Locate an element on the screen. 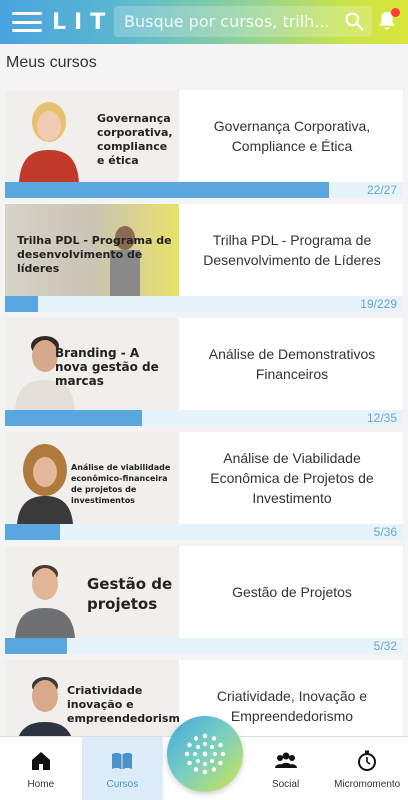 The image size is (408, 800). thumbnail-caption: Criatividade inovação e empreendedorismo is located at coordinates (123, 704).